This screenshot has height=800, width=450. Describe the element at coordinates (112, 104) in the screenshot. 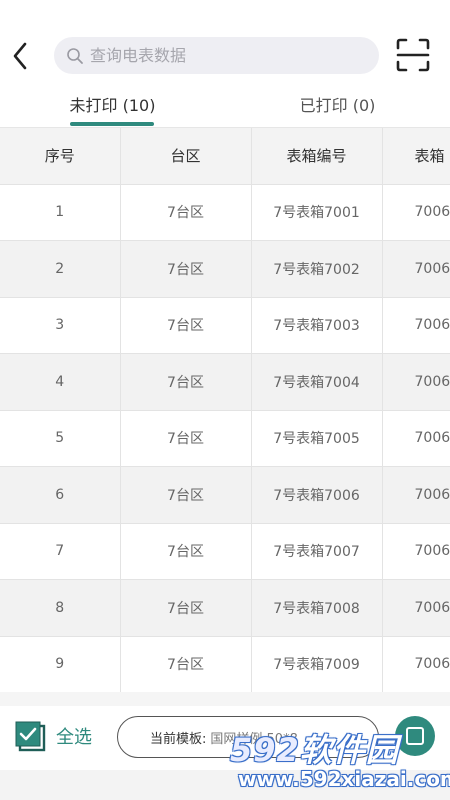

I see `tab-unprinted: 未打印 (10)` at that location.